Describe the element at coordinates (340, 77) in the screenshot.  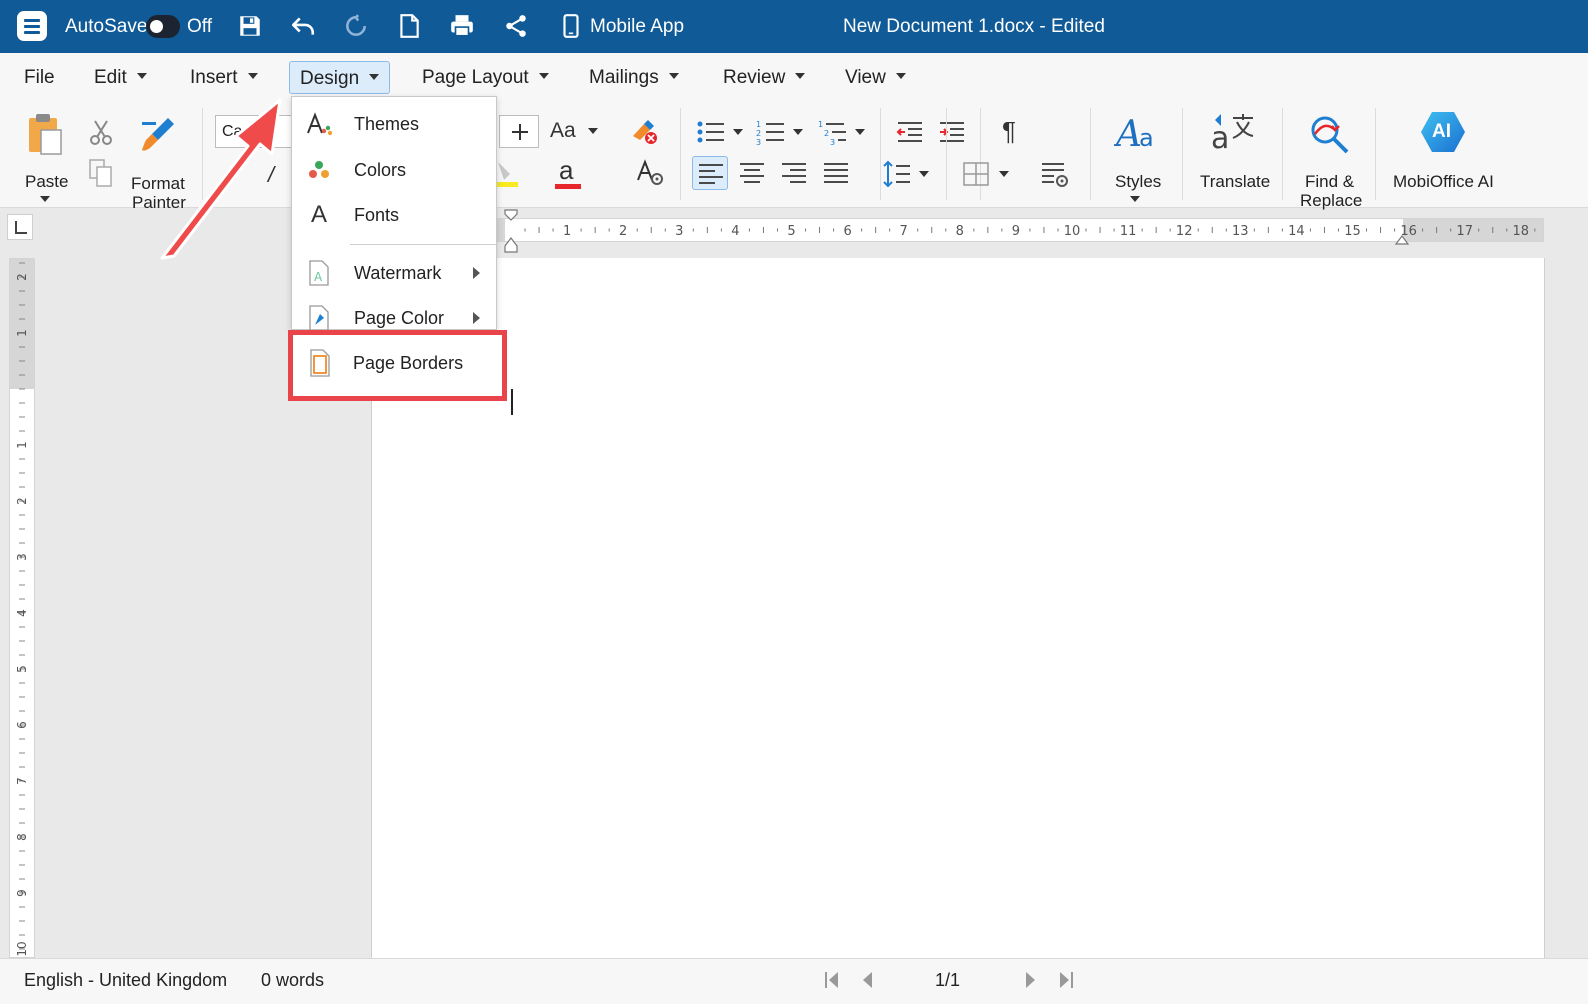
I see `menu-design: Design` at that location.